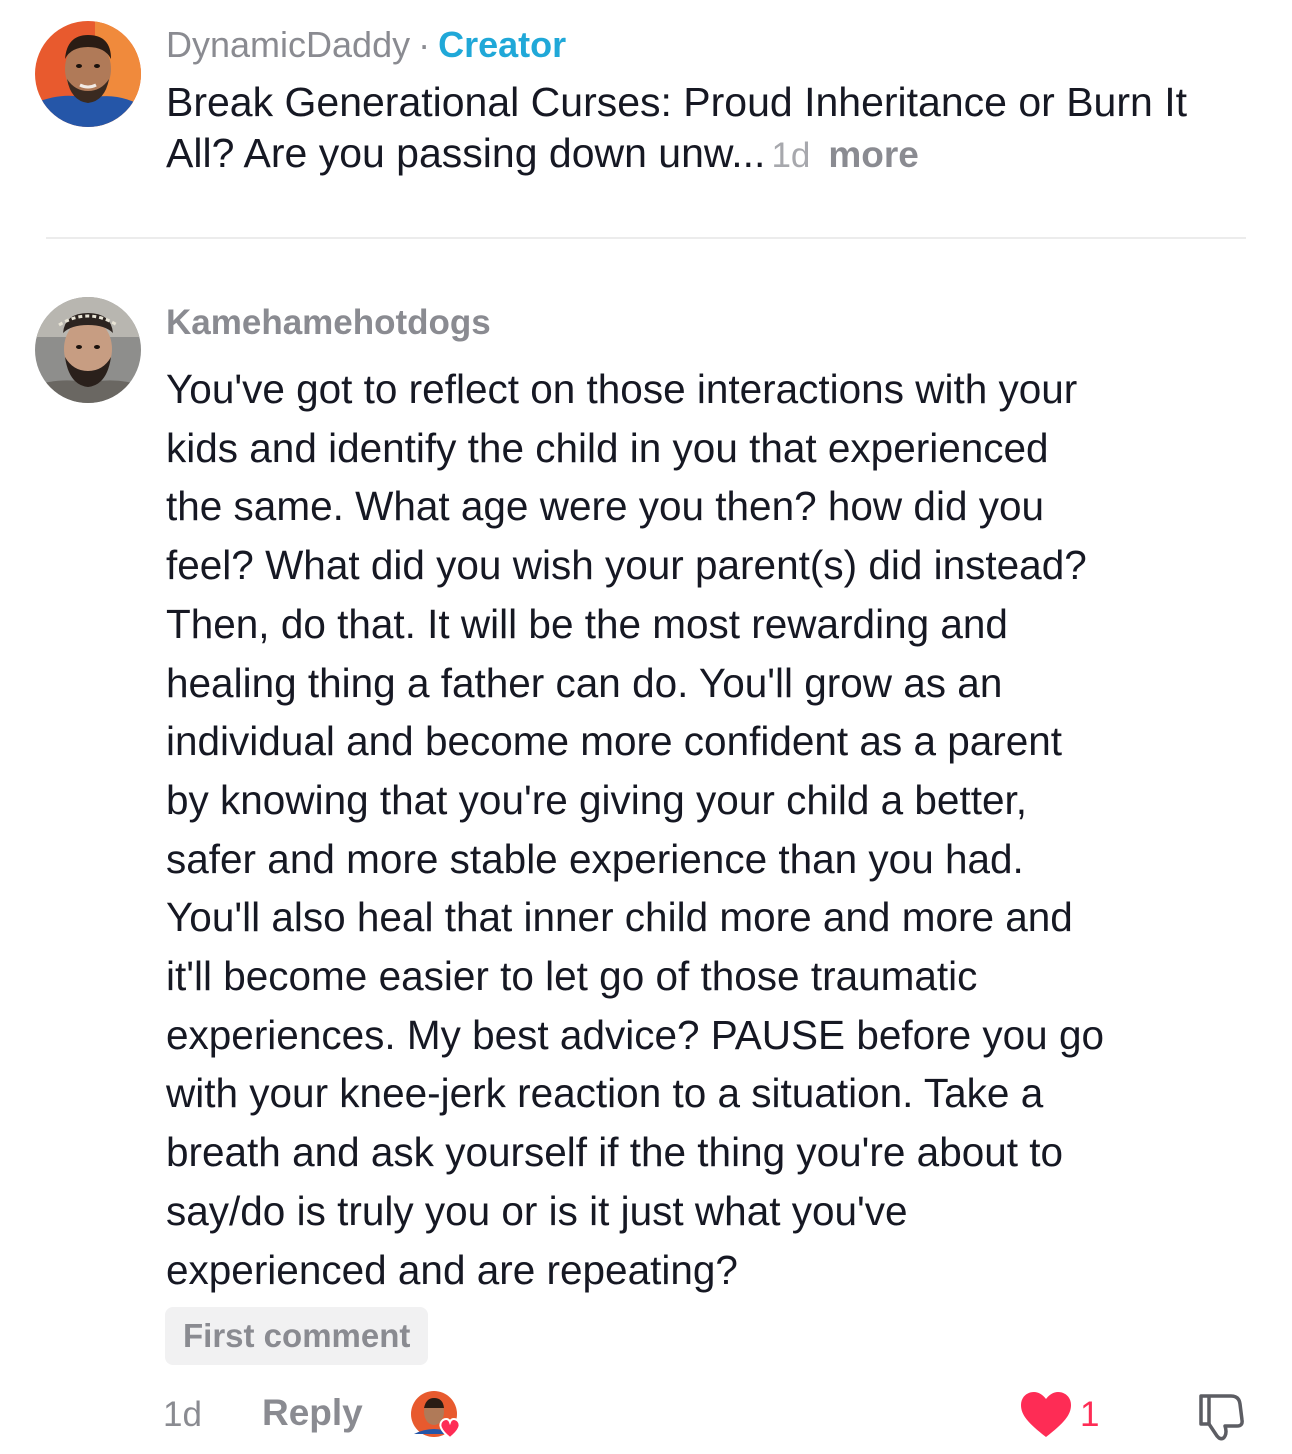 The image size is (1292, 1454). Describe the element at coordinates (452, 1269) in the screenshot. I see `comment-line: experienced and are repeating?` at that location.